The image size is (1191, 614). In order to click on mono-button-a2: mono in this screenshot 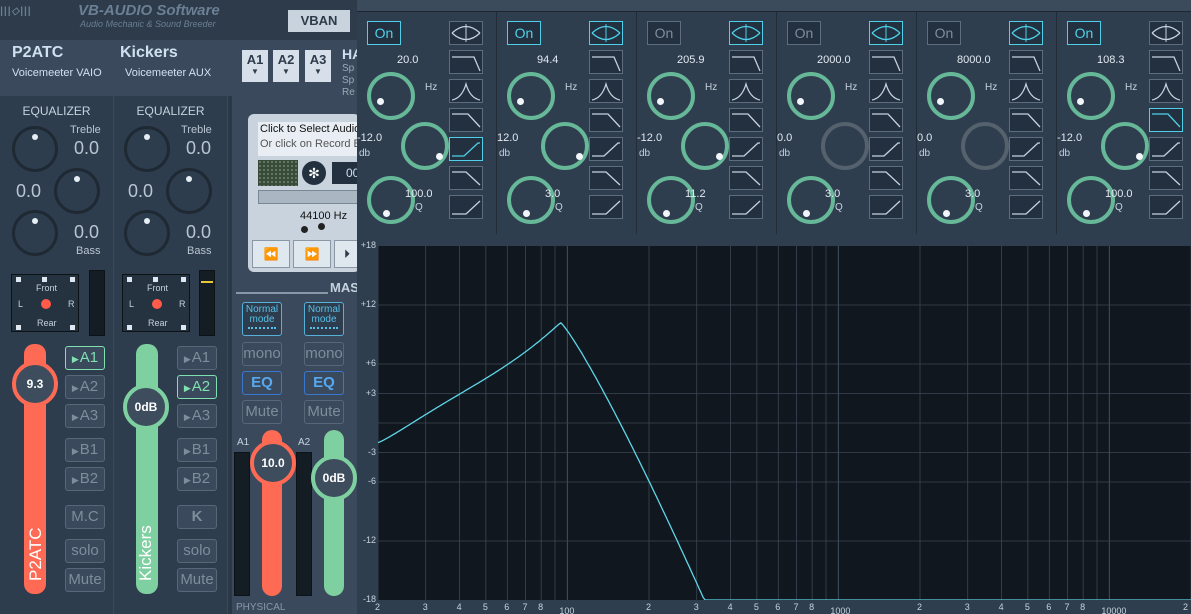, I will do `click(324, 354)`.